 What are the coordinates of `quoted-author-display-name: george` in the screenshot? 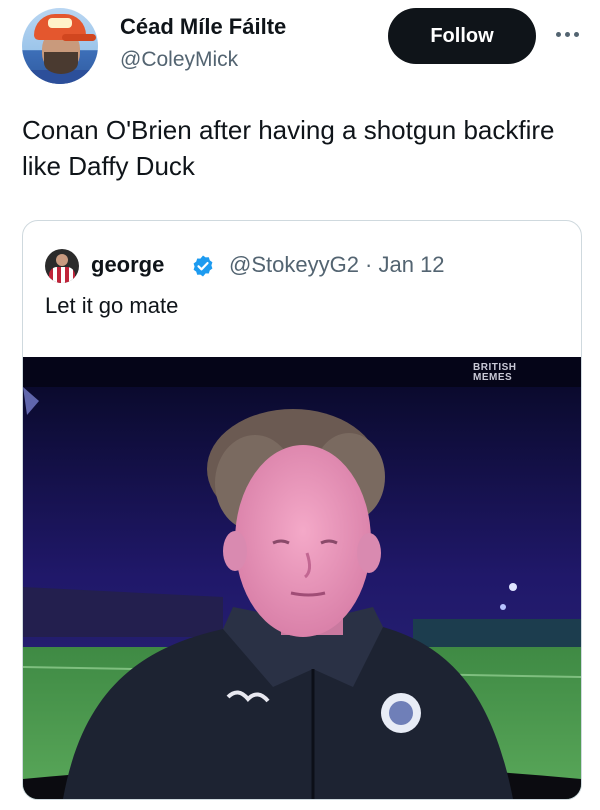 It's located at (128, 264).